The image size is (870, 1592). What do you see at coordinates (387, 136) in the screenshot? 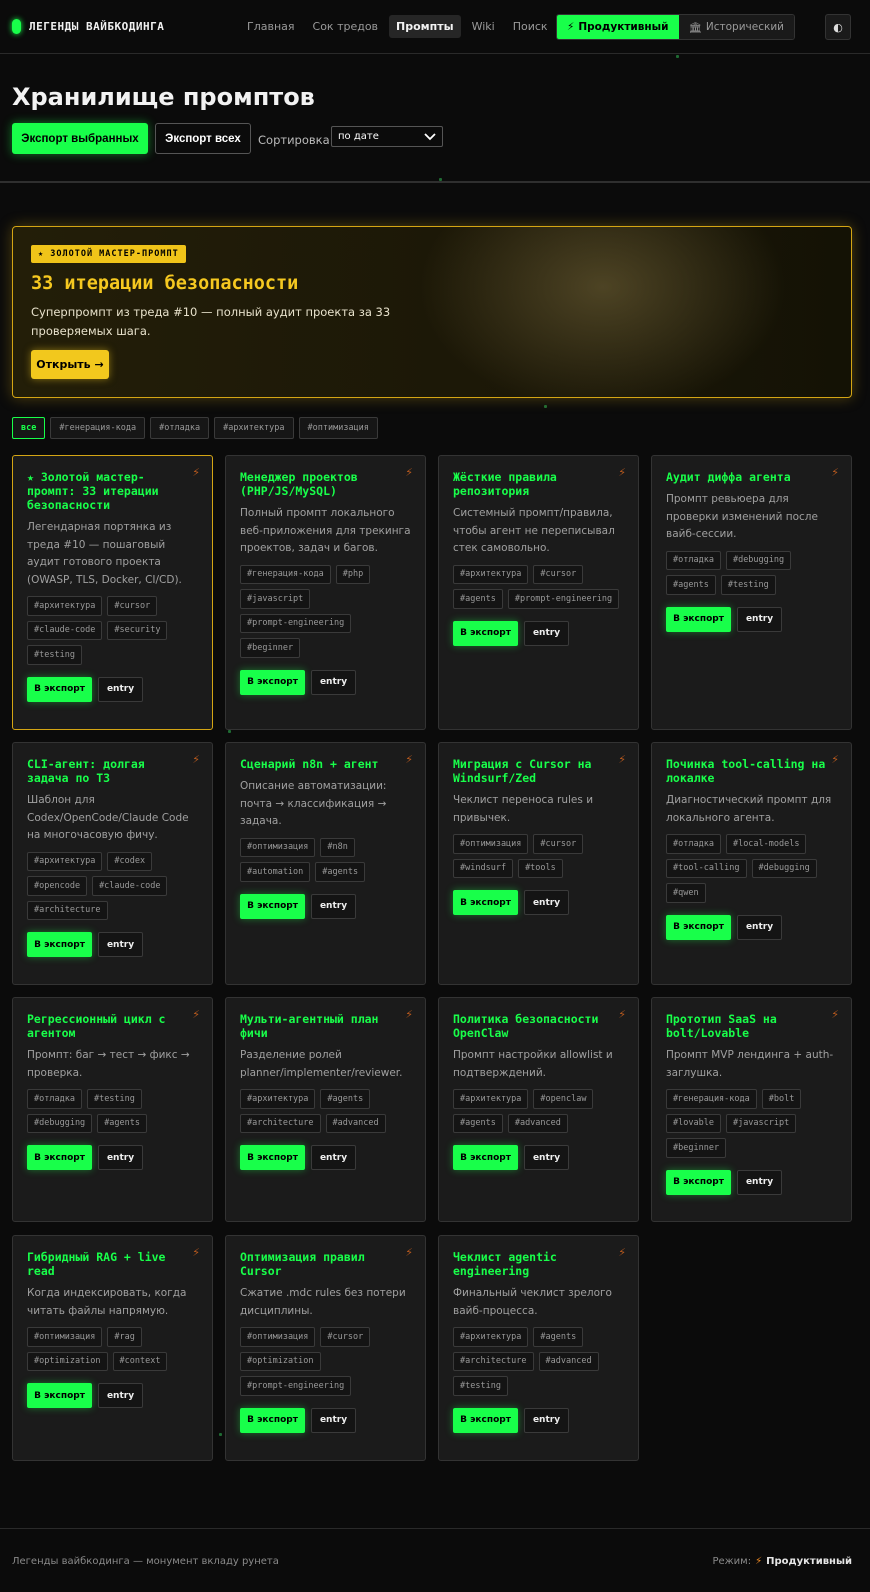
I see `sort-select: по дате` at bounding box center [387, 136].